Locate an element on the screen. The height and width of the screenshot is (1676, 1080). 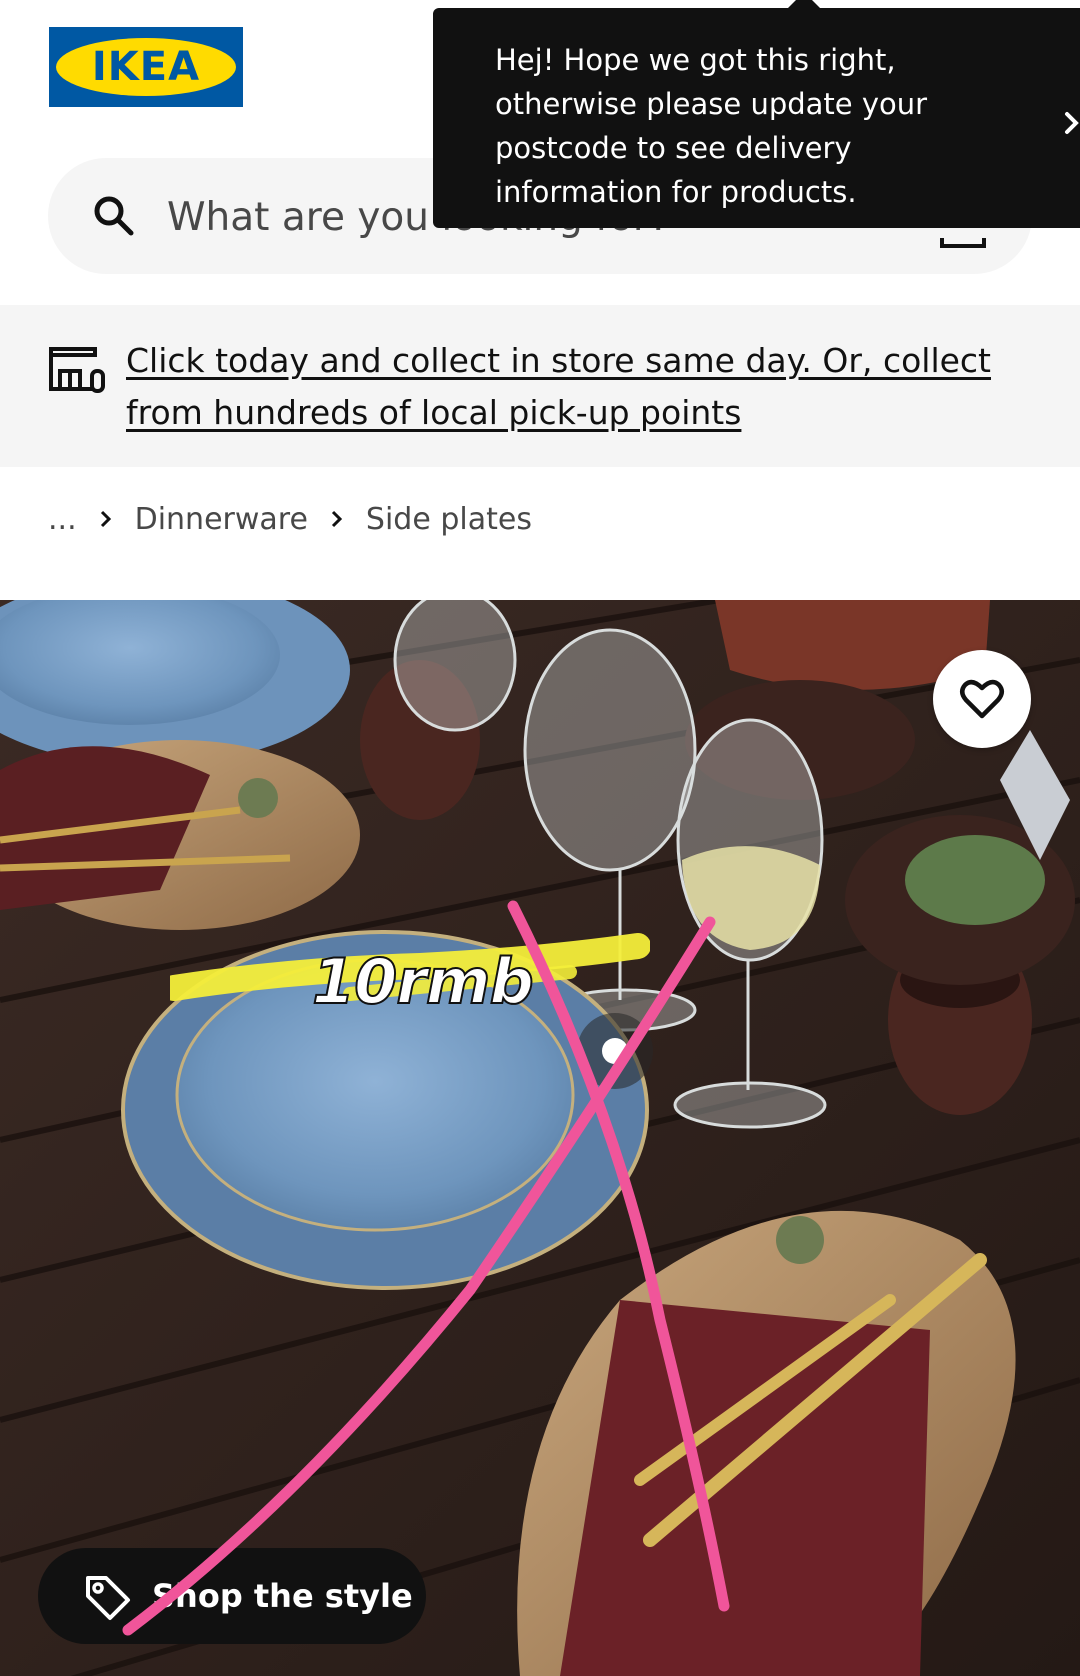
shop-the-style-label: Shop the style is located at coordinates (282, 1596).